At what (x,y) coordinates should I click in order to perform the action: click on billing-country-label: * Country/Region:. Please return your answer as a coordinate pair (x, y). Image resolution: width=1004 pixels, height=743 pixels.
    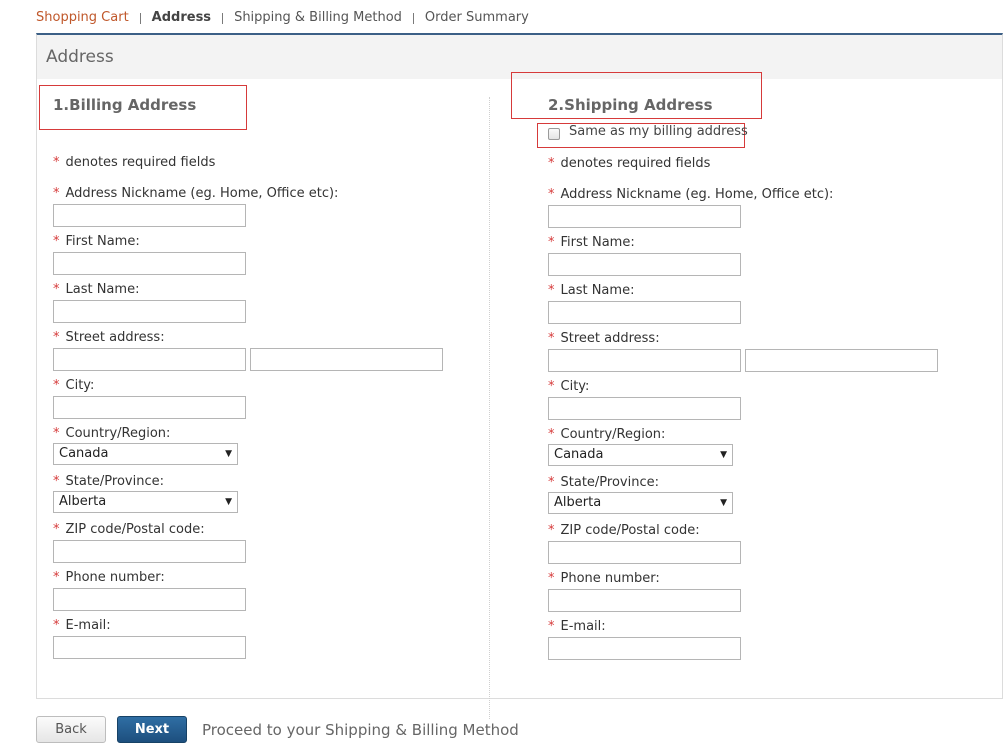
    Looking at the image, I should click on (112, 433).